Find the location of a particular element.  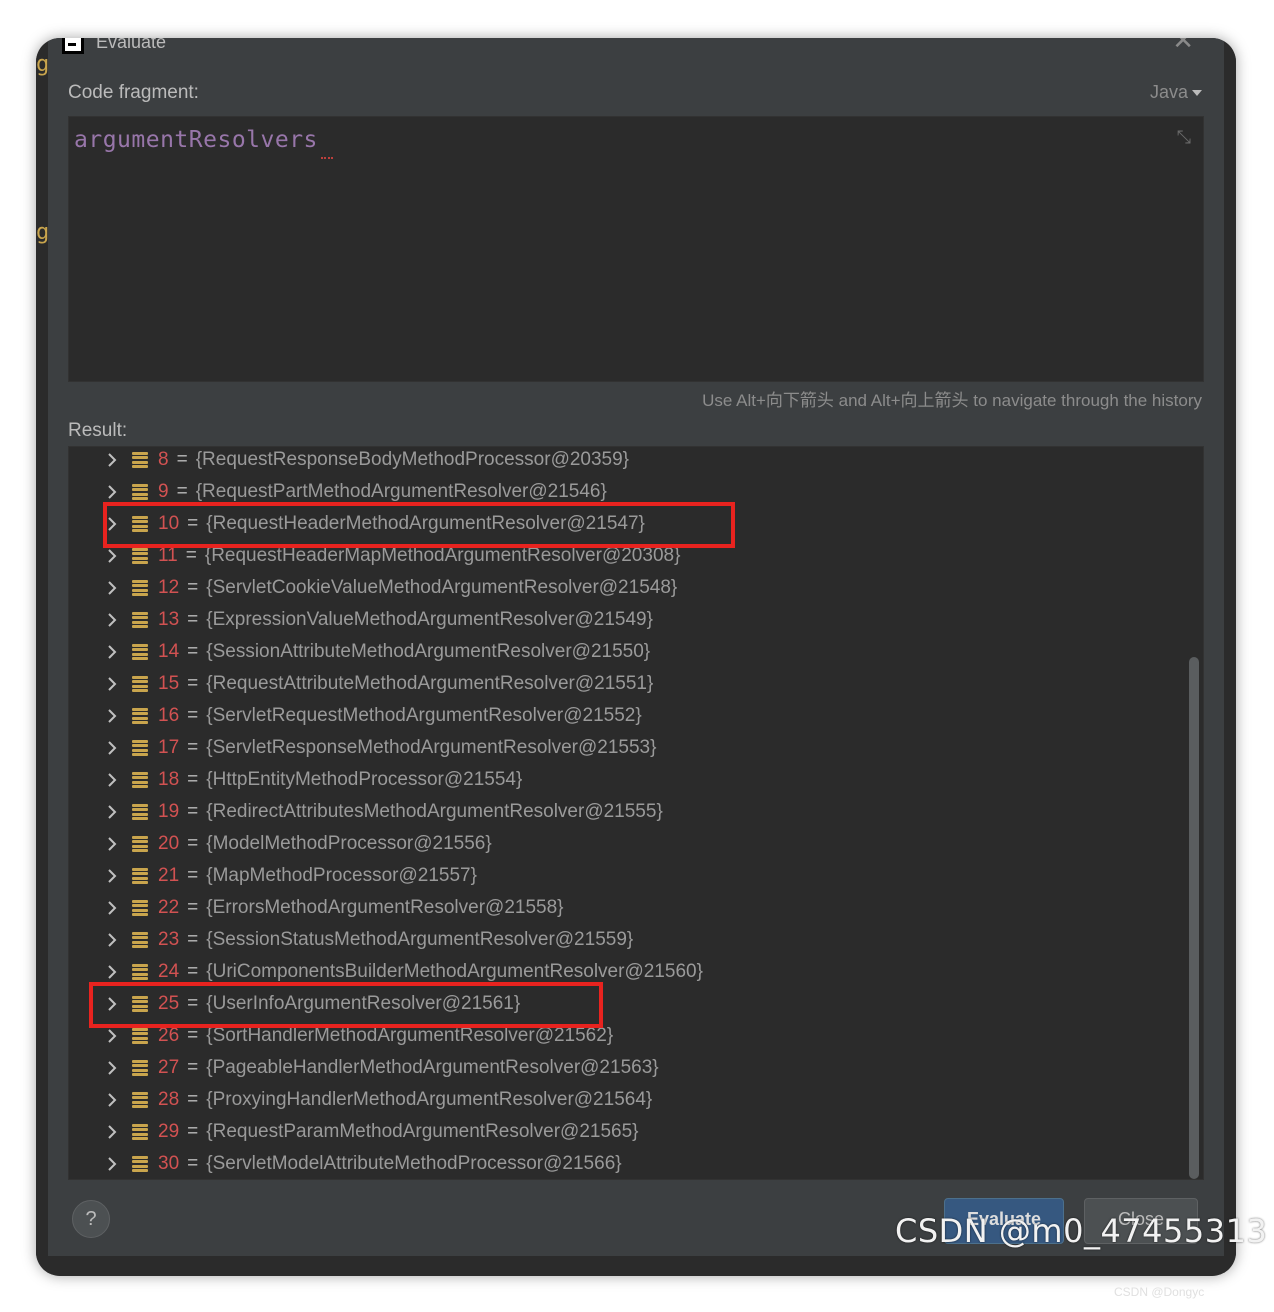

tree-row-index: 23 is located at coordinates (169, 939).